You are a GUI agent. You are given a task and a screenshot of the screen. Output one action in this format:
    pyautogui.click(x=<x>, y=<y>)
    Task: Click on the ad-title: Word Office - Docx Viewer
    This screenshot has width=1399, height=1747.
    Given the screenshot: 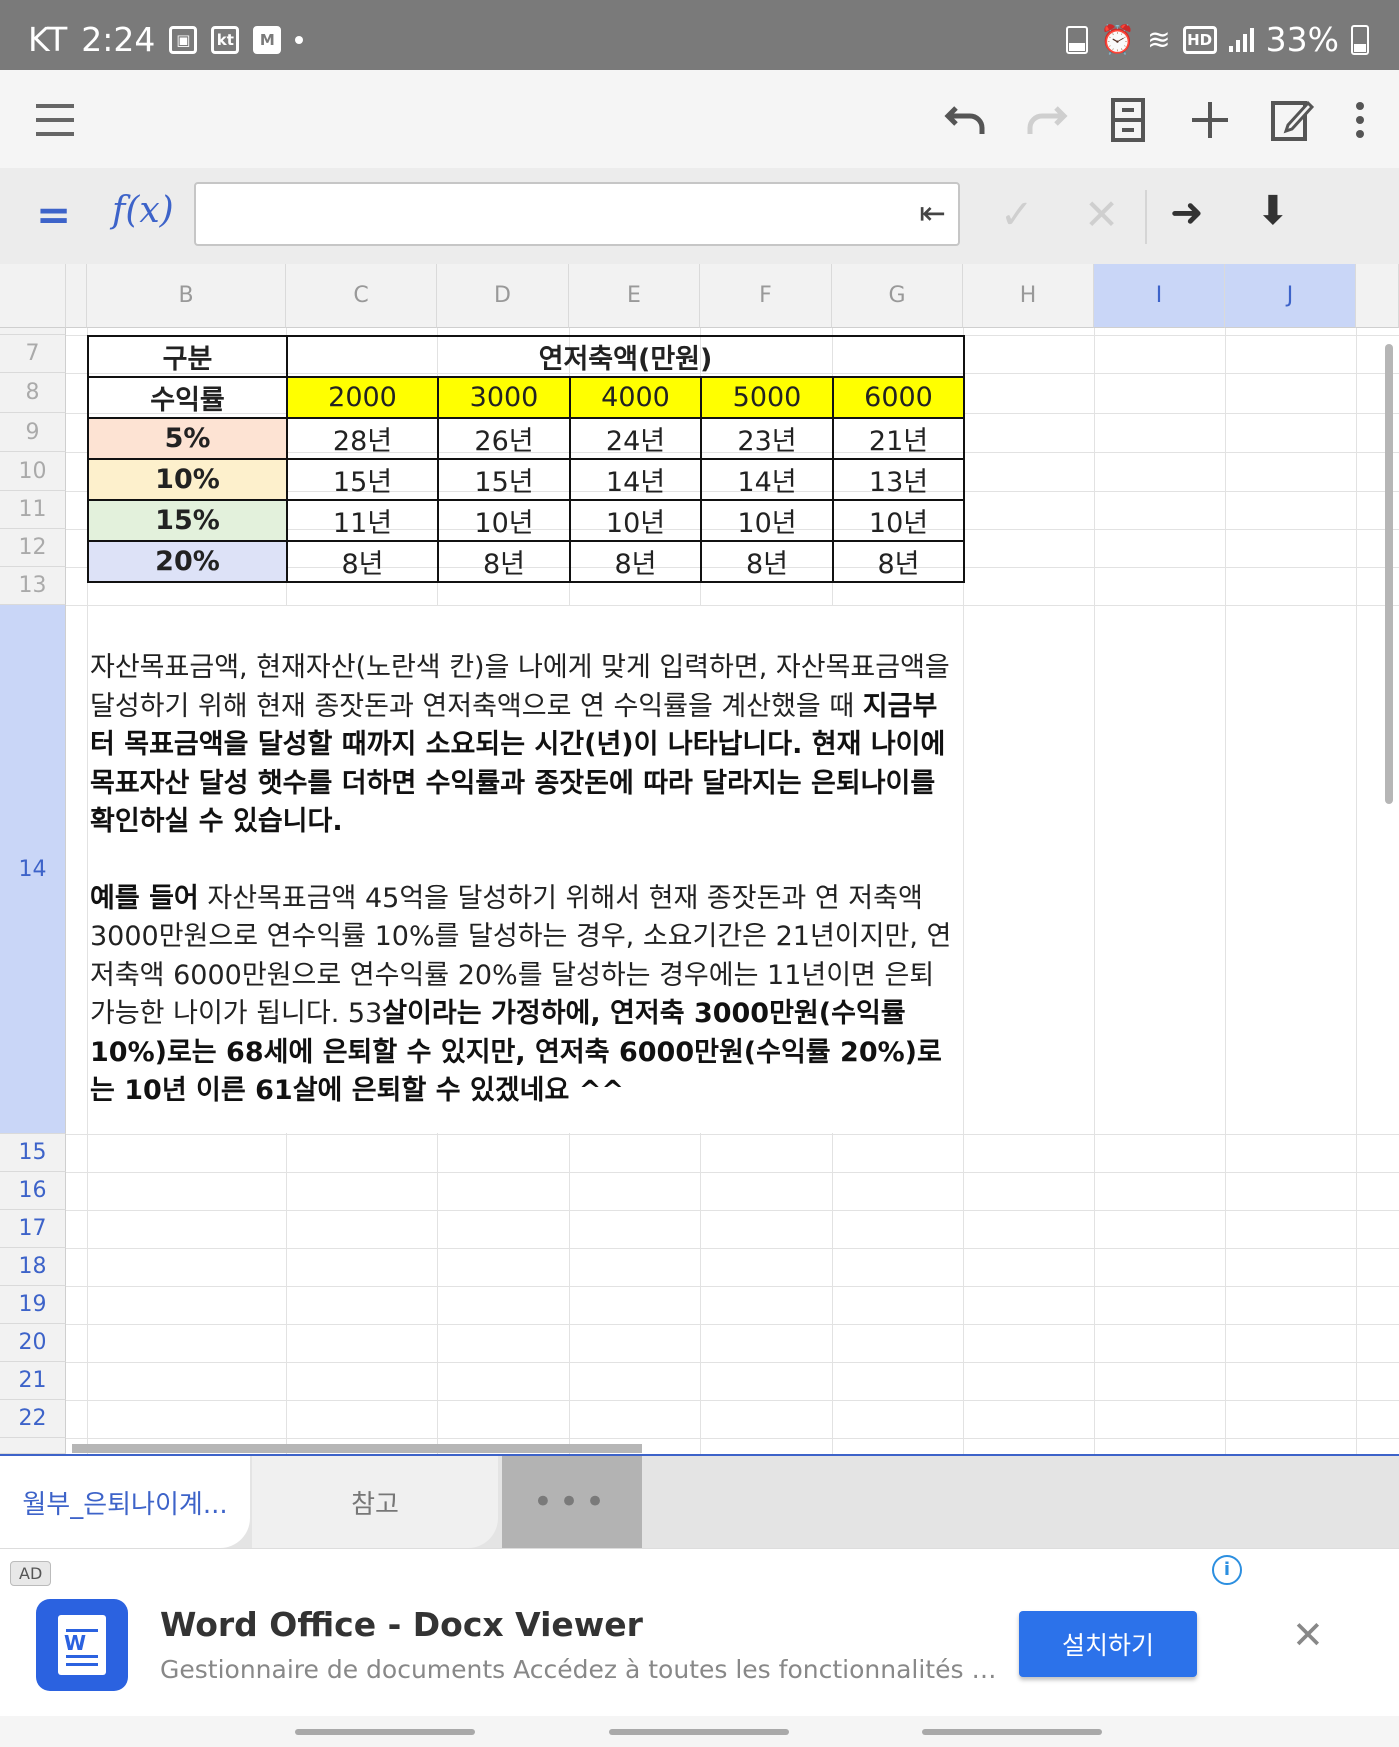 What is the action you would take?
    pyautogui.click(x=401, y=1624)
    